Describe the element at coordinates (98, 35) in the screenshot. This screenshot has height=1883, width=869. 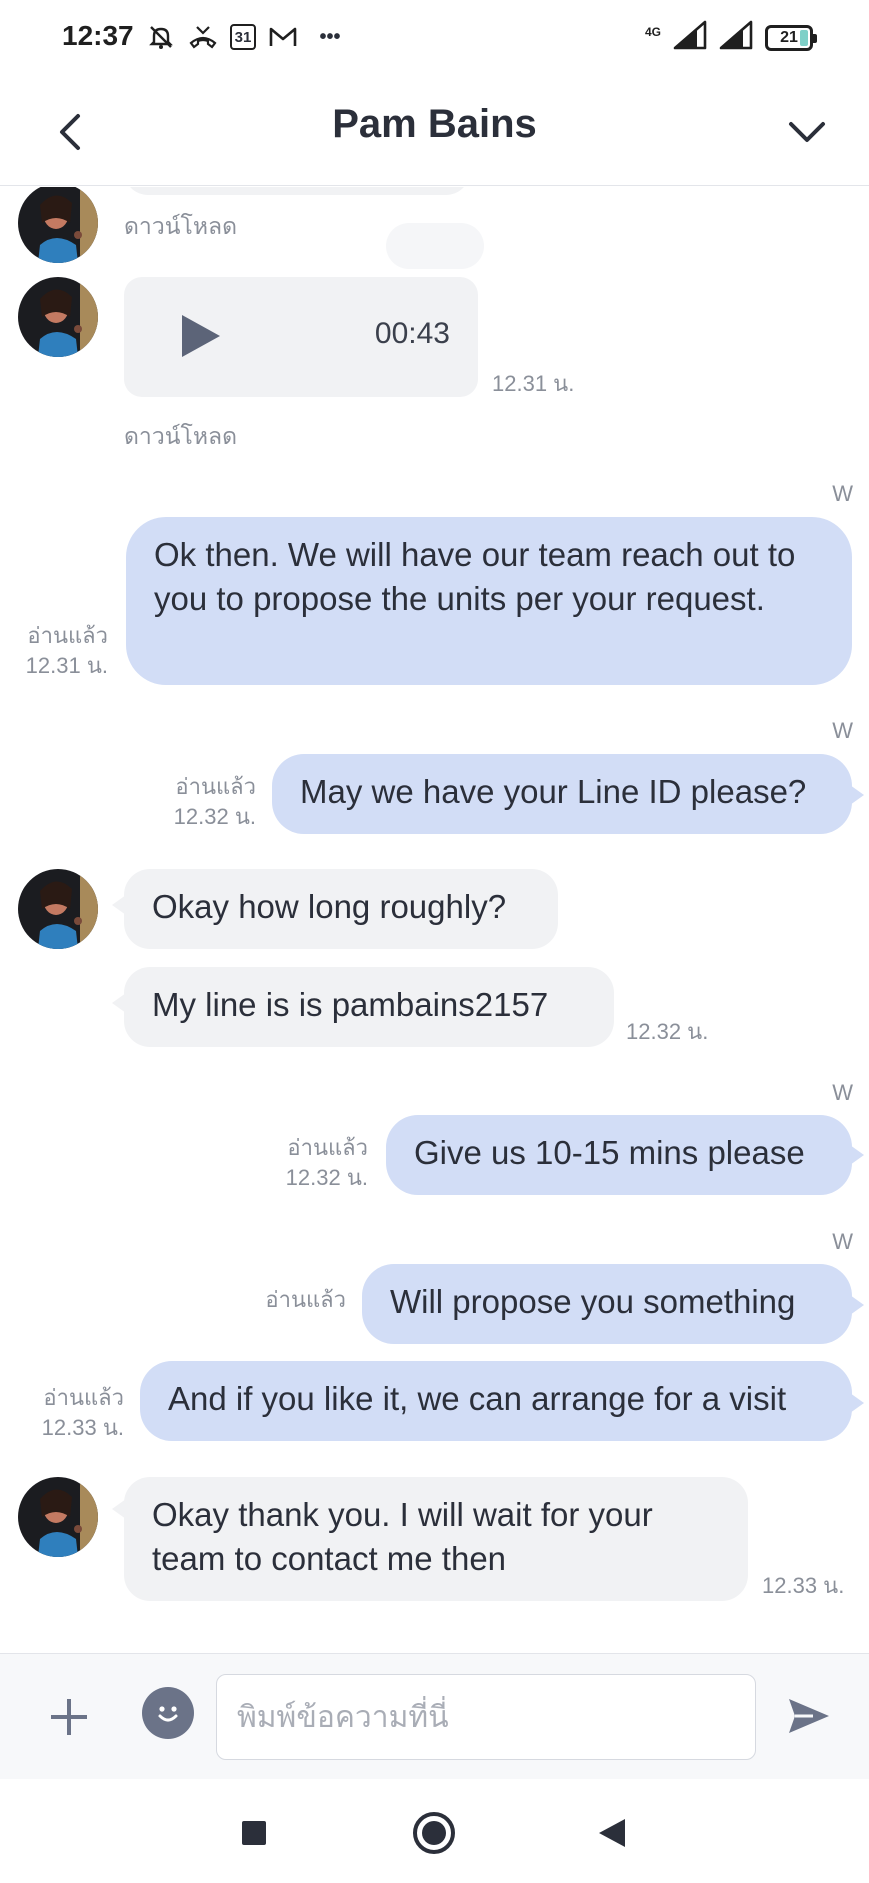
I see `status-time: 12:37` at that location.